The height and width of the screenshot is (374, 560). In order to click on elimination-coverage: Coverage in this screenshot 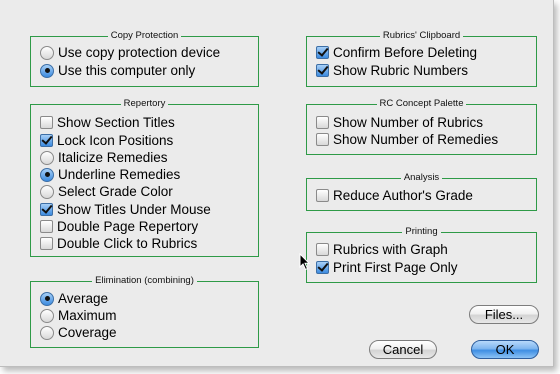, I will do `click(78, 332)`.